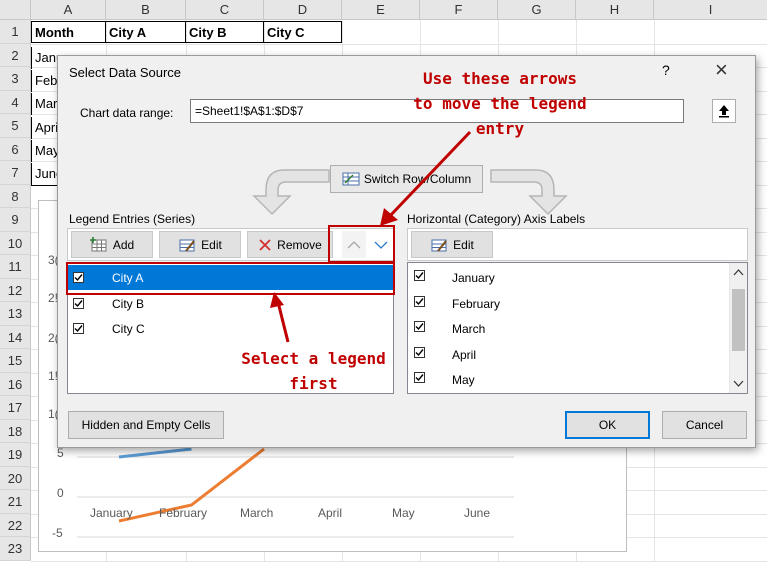  Describe the element at coordinates (44, 174) in the screenshot. I see `cell-a7: June` at that location.